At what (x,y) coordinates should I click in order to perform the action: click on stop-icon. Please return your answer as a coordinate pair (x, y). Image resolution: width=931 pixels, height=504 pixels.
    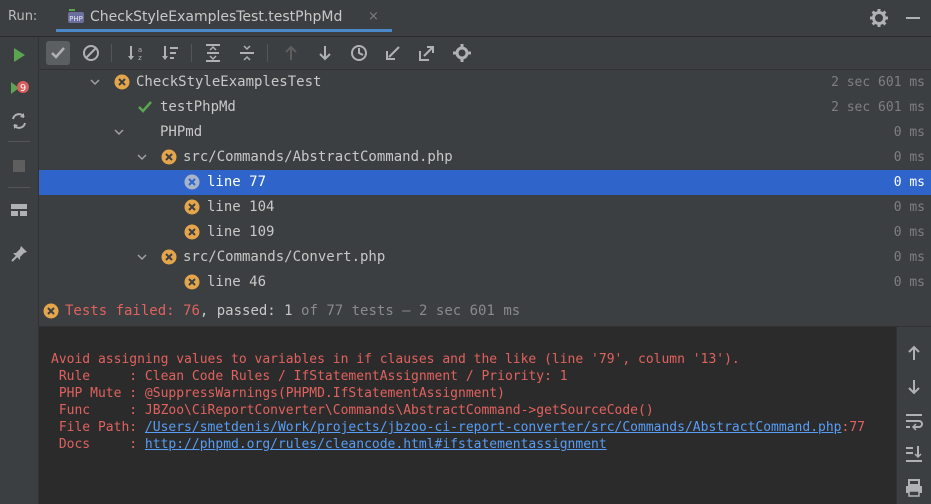
    Looking at the image, I should click on (19, 166).